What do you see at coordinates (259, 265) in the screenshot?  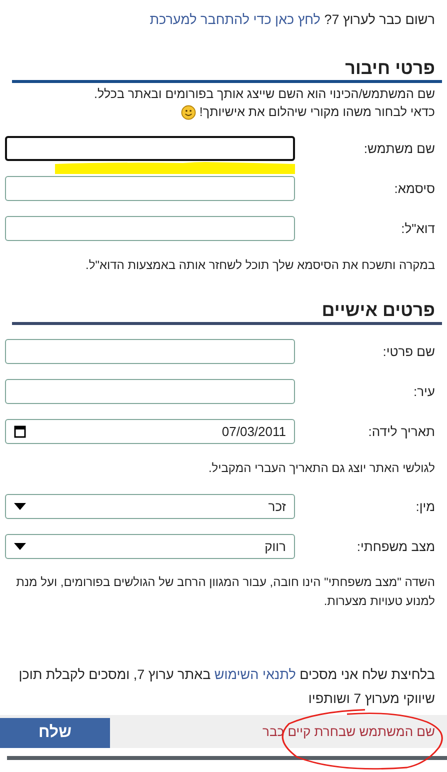 I see `help-text: במקרה ותשכח את הסיסמא שלך תוכל לשחזר אותה באמצעות הדוא"ל.` at bounding box center [259, 265].